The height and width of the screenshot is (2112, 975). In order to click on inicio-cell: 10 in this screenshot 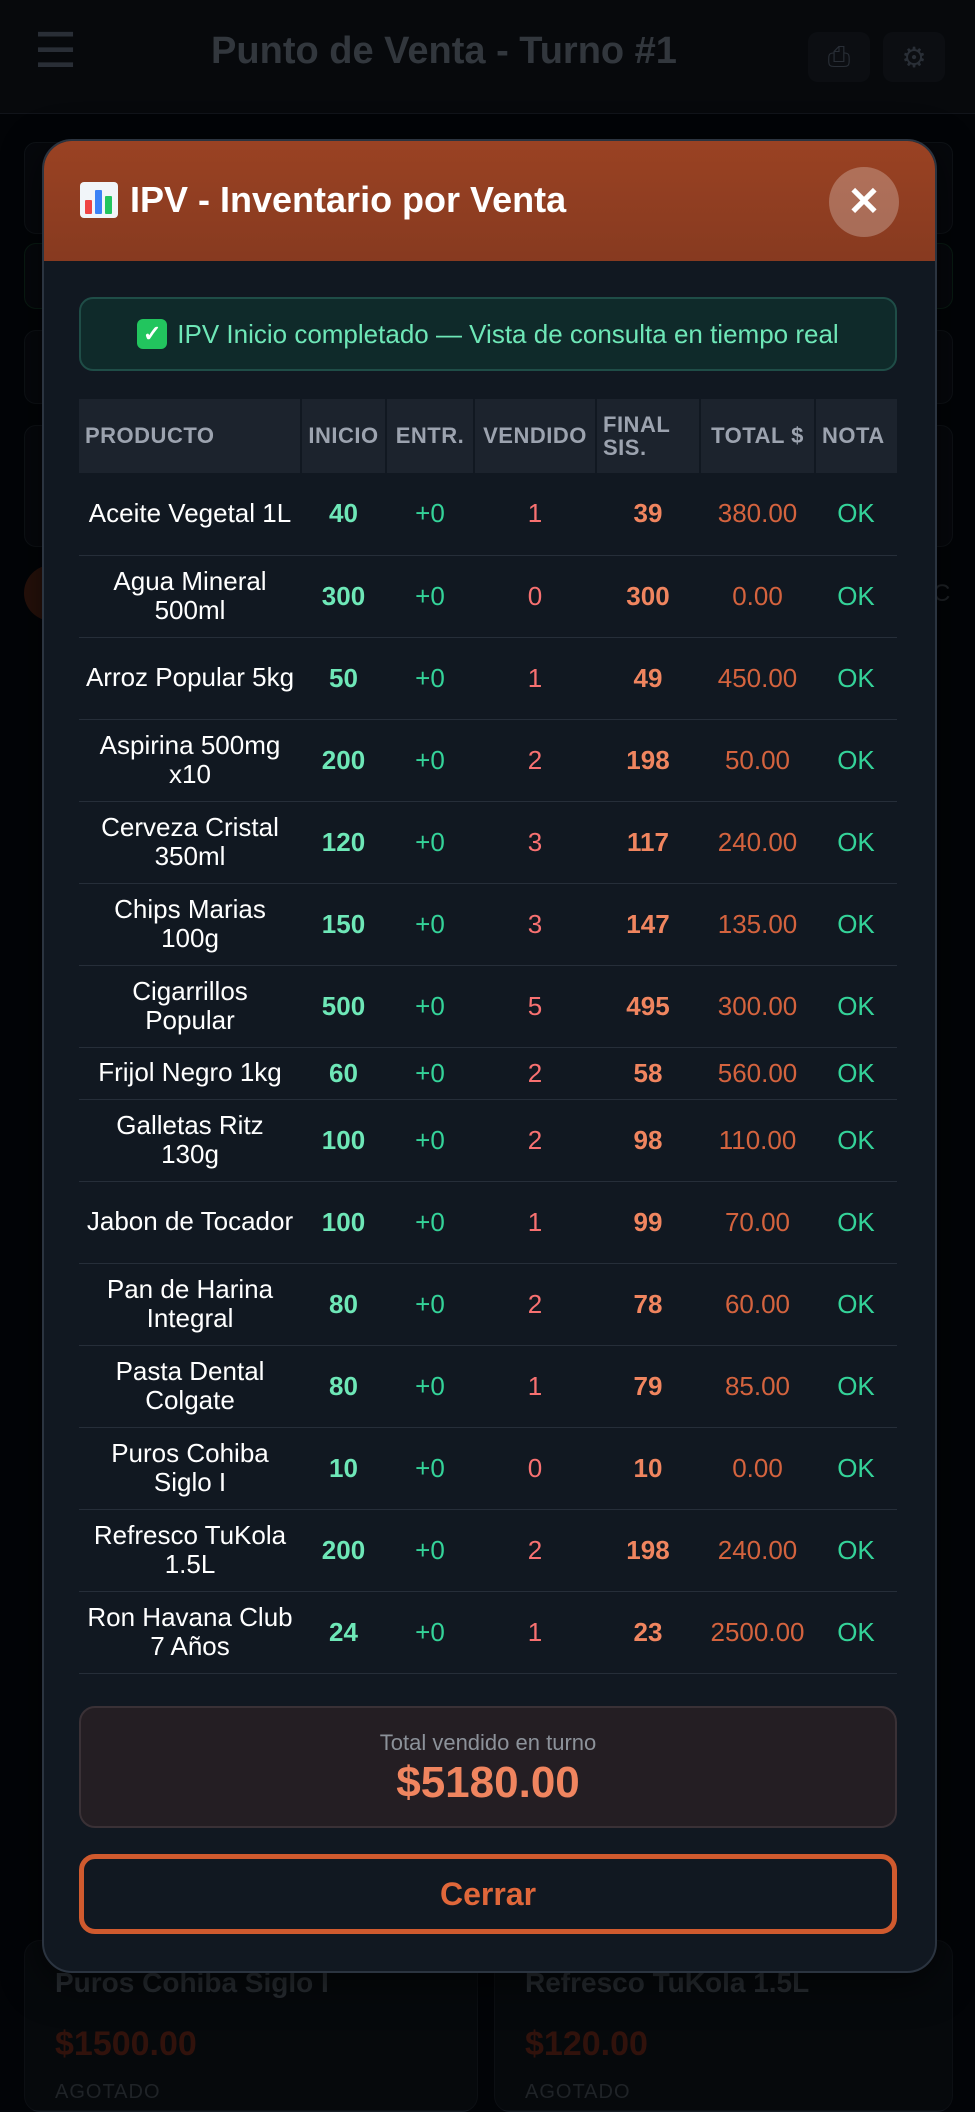, I will do `click(343, 1468)`.